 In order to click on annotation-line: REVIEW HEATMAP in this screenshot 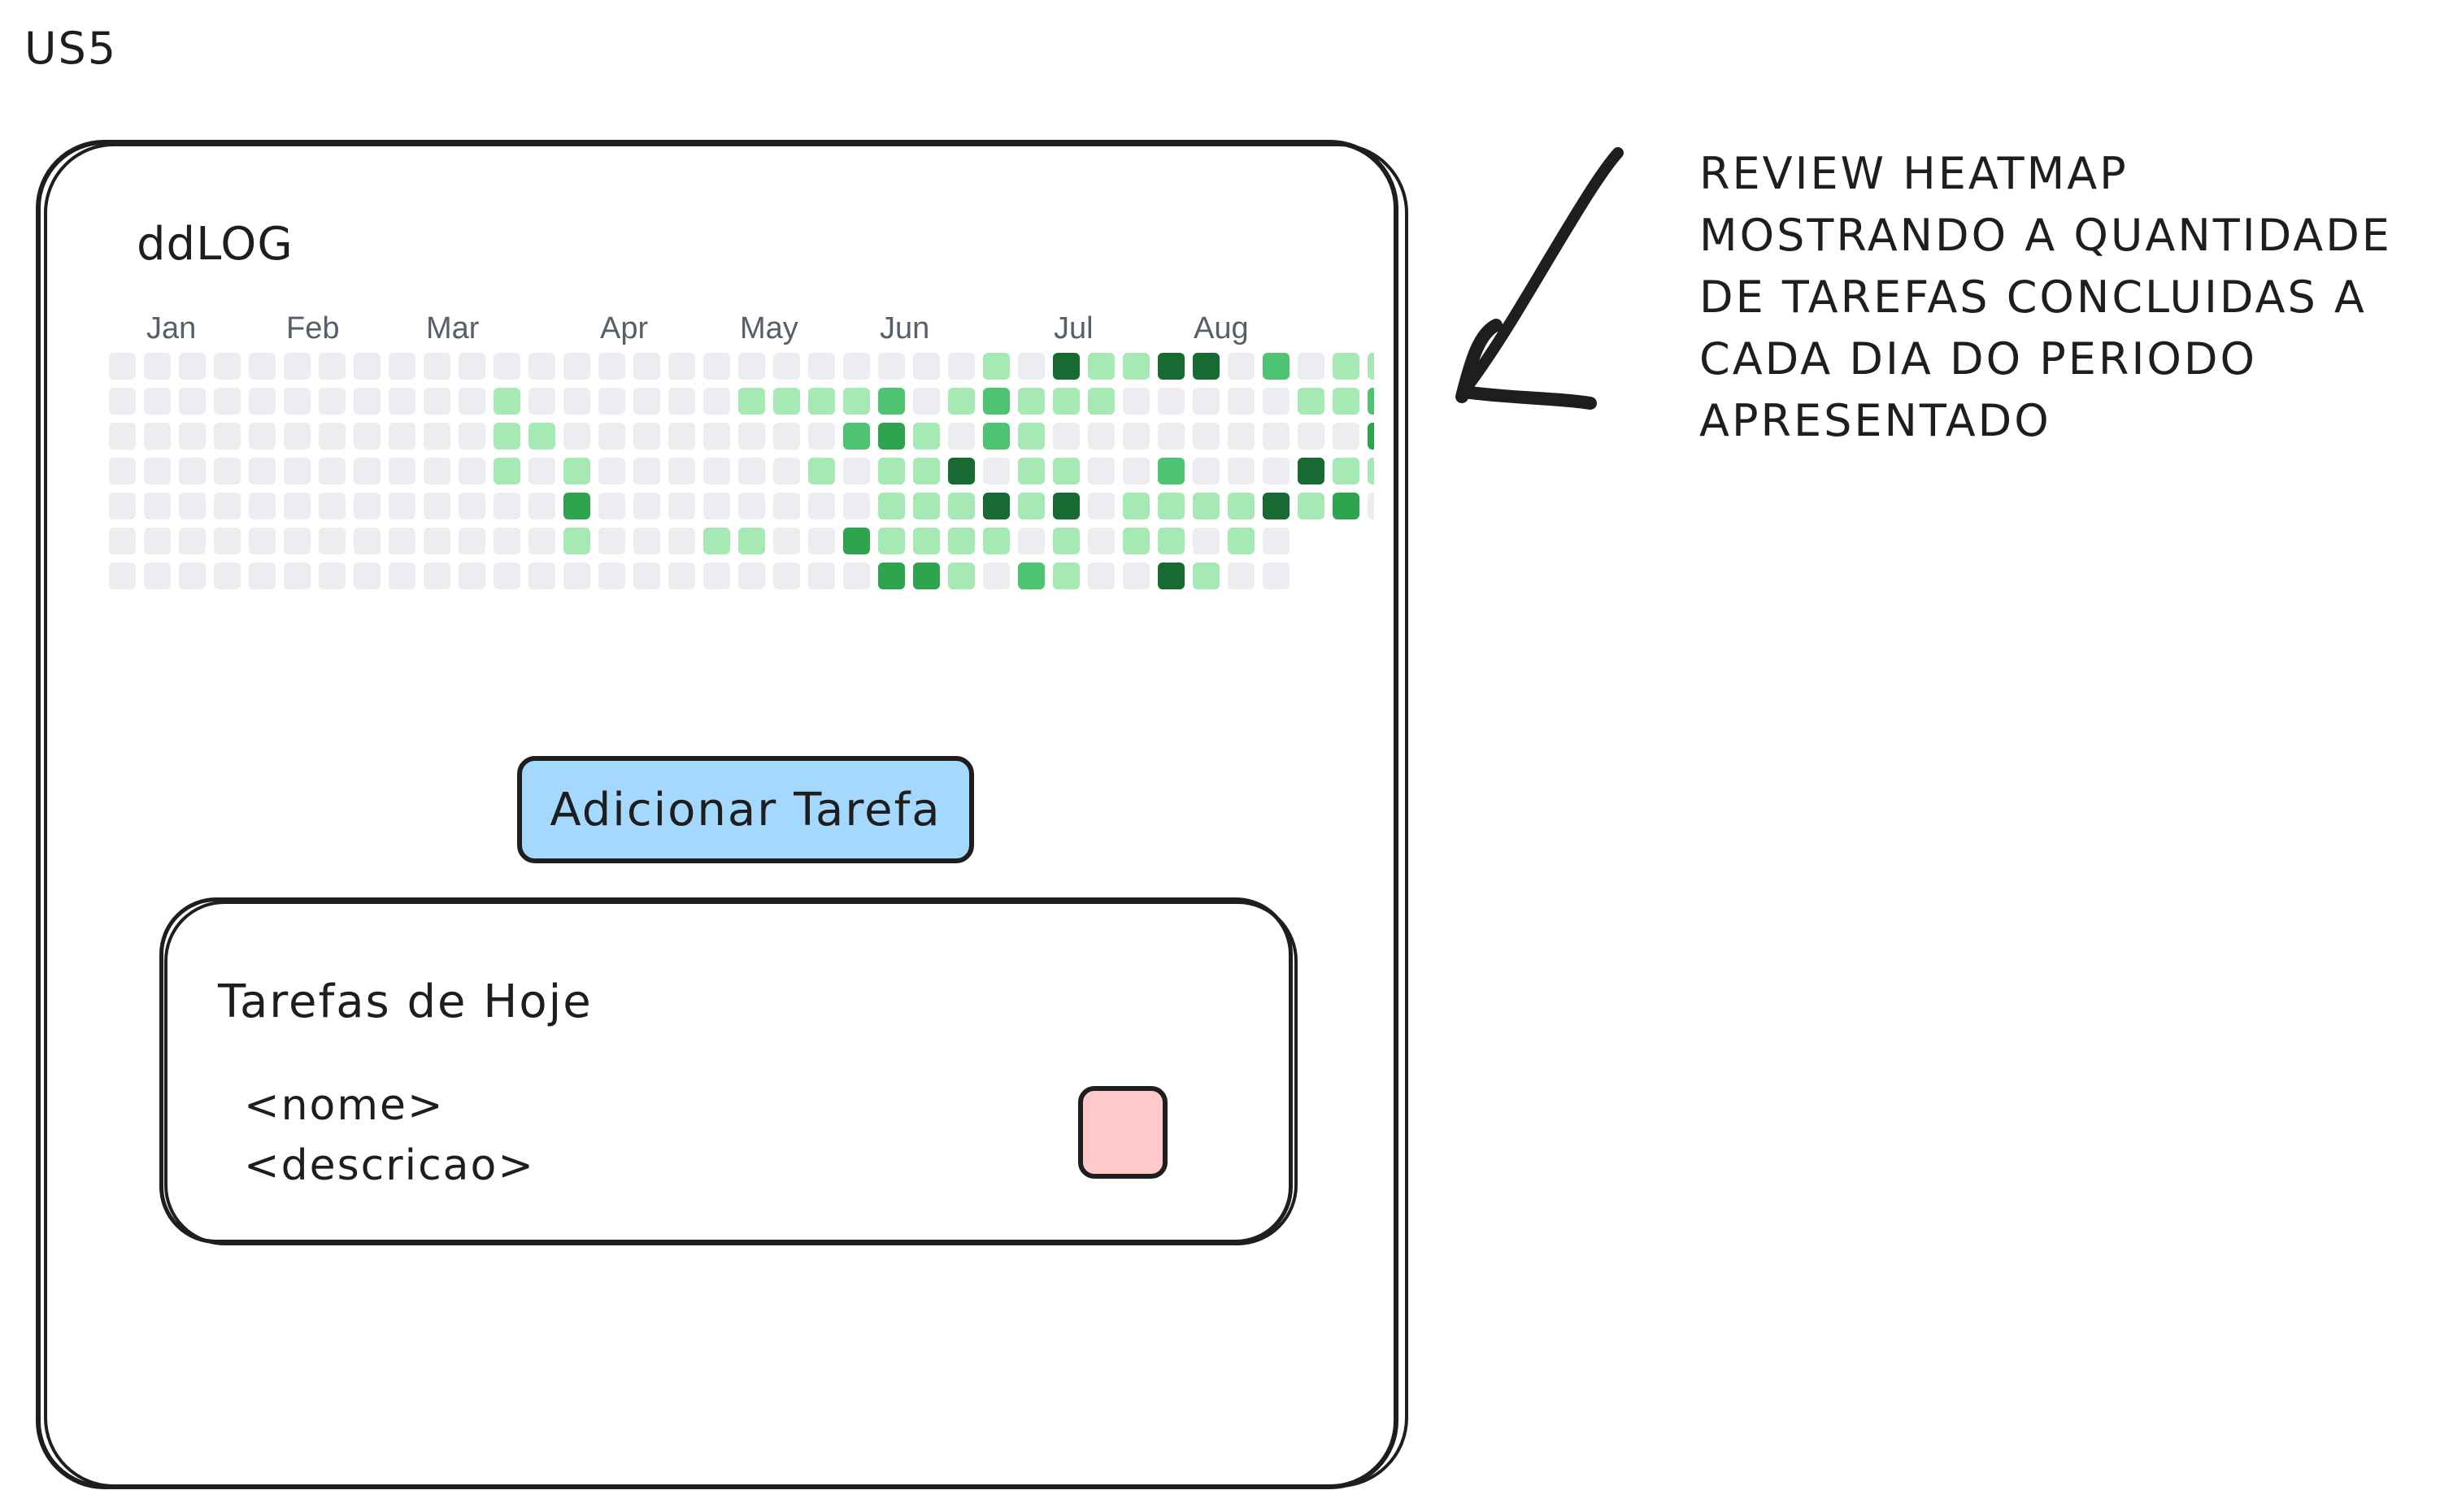, I will do `click(1914, 173)`.